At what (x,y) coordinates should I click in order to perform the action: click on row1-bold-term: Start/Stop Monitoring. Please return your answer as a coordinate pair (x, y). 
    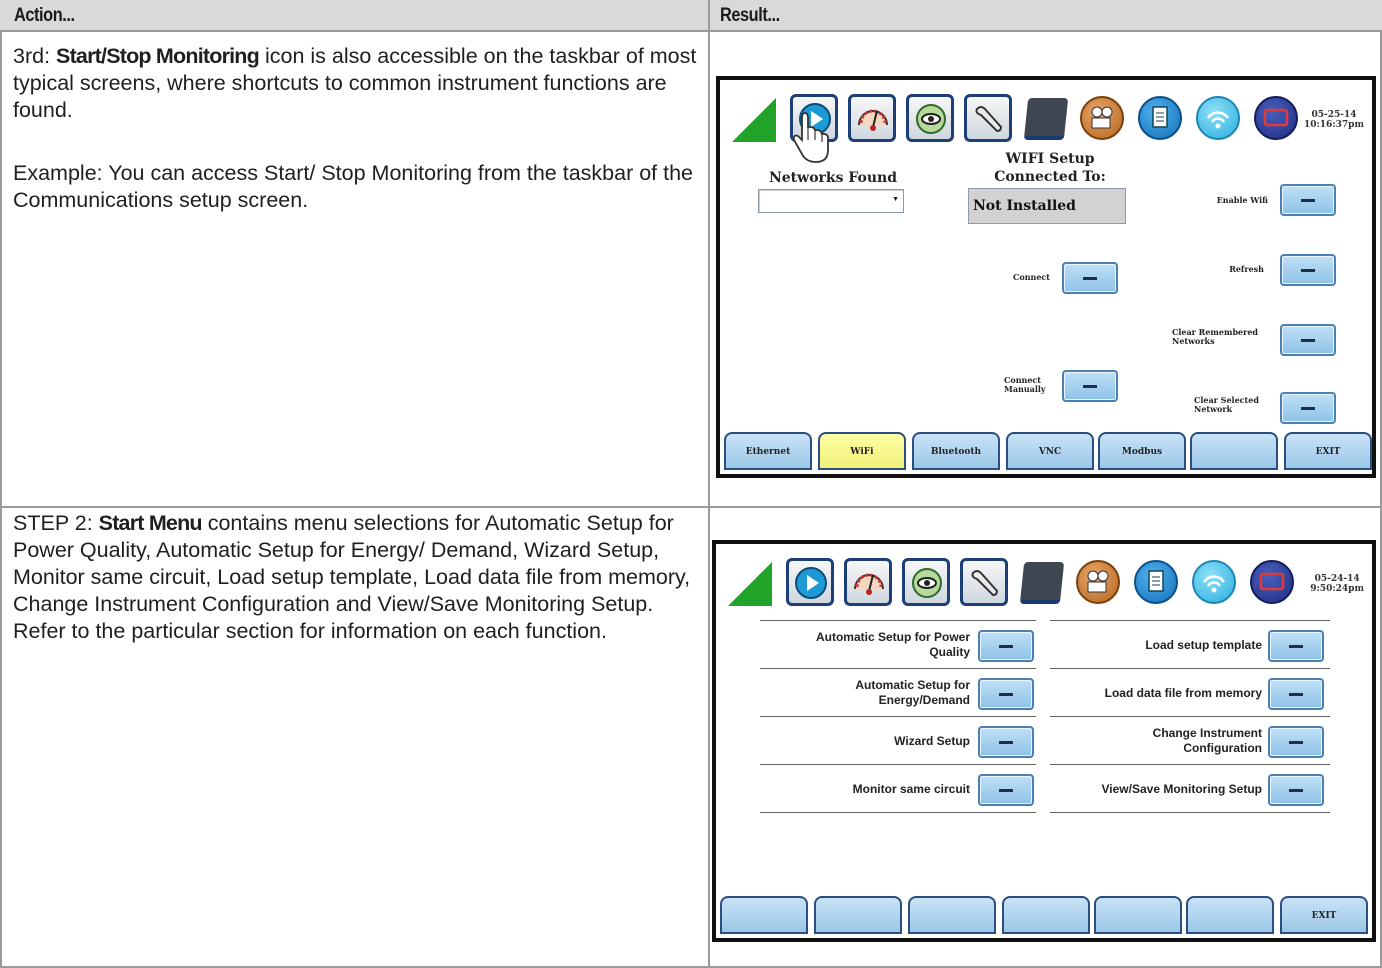
    Looking at the image, I should click on (158, 56).